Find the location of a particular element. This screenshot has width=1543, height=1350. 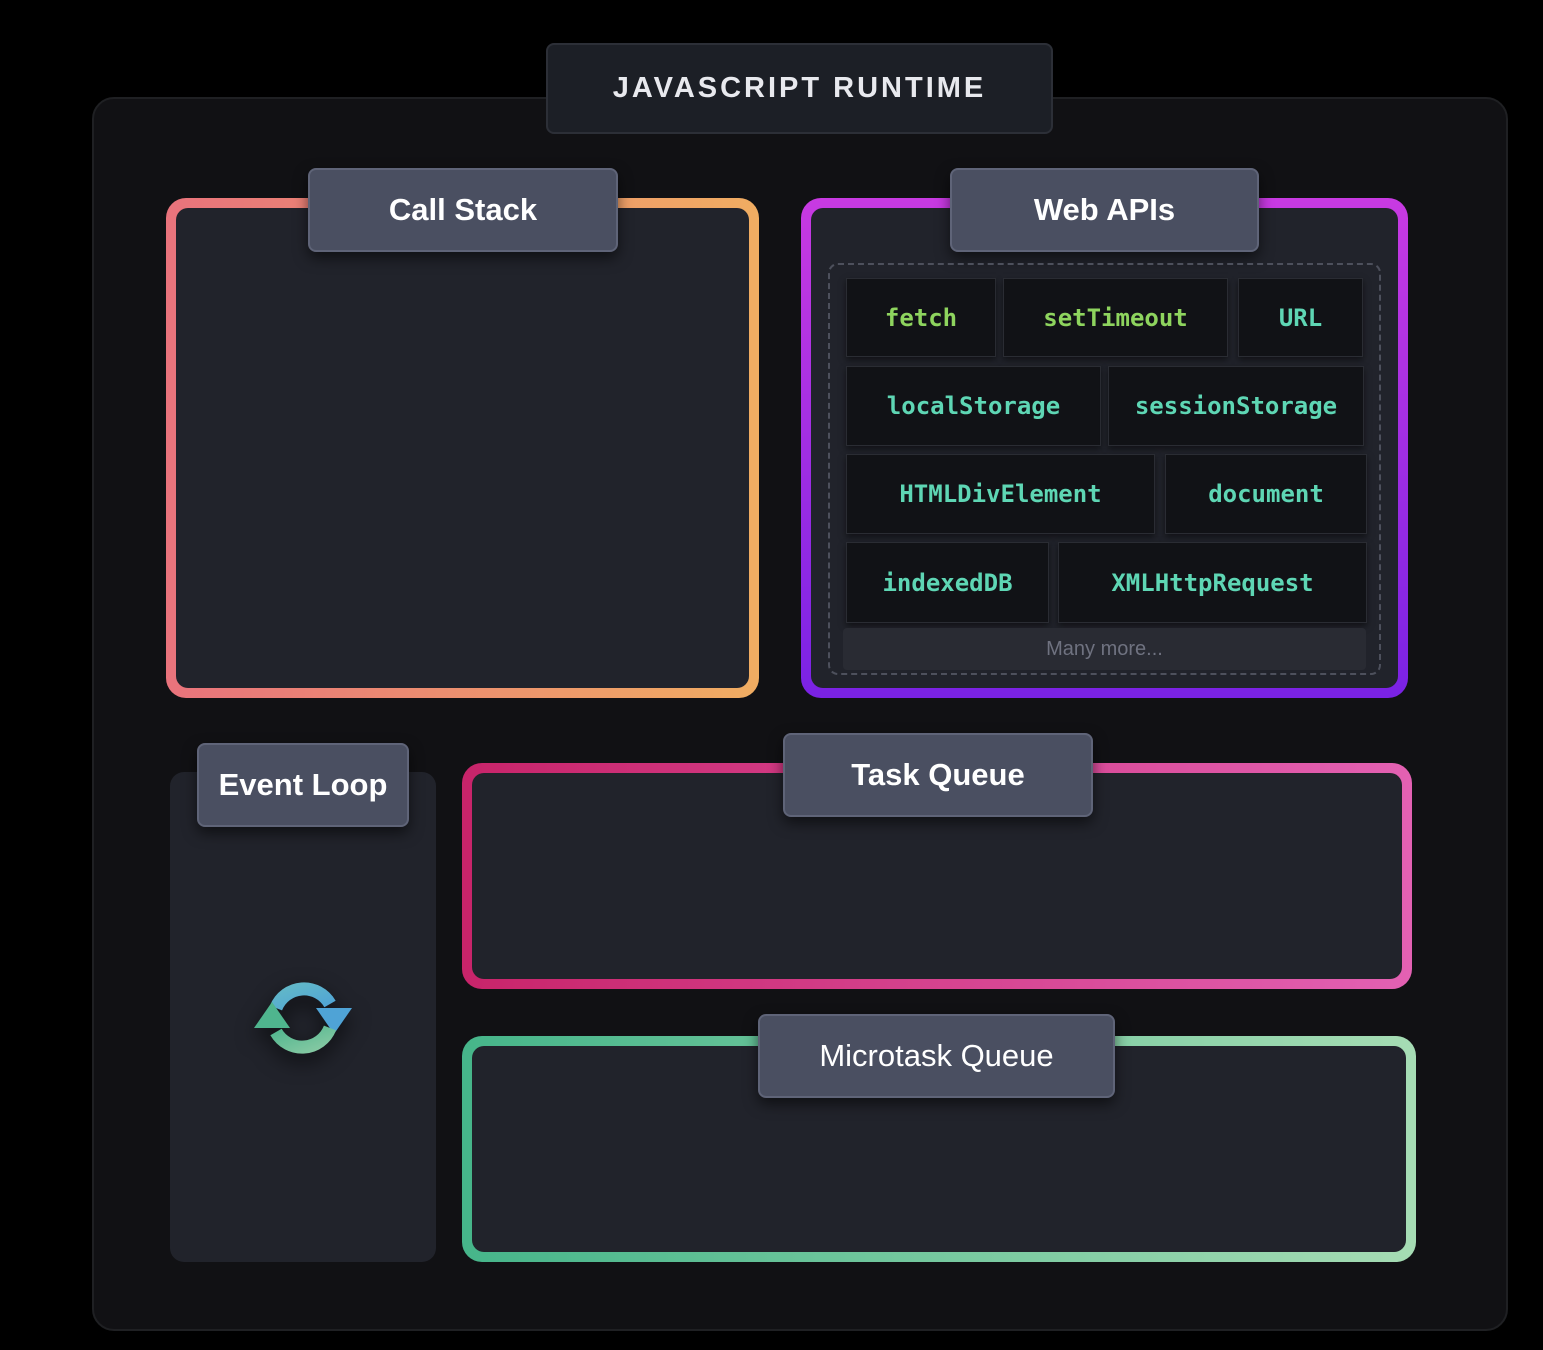

api-localstorage: localStorage is located at coordinates (973, 406).